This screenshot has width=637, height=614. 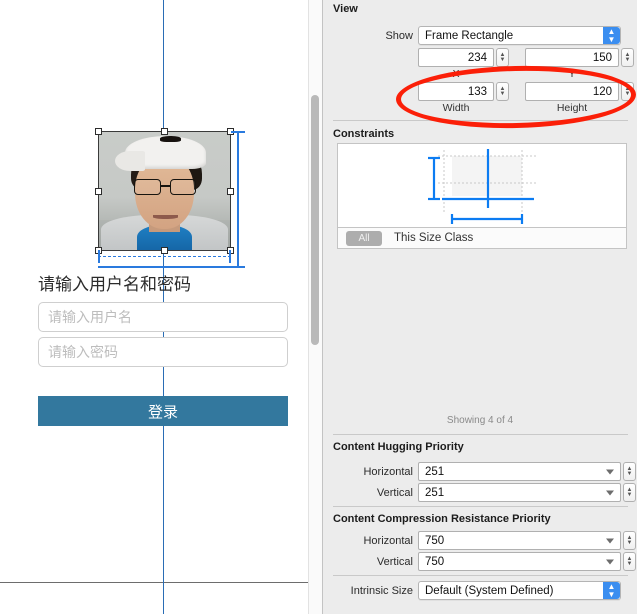 I want to click on size-class-label: This Size Class, so click(x=434, y=238).